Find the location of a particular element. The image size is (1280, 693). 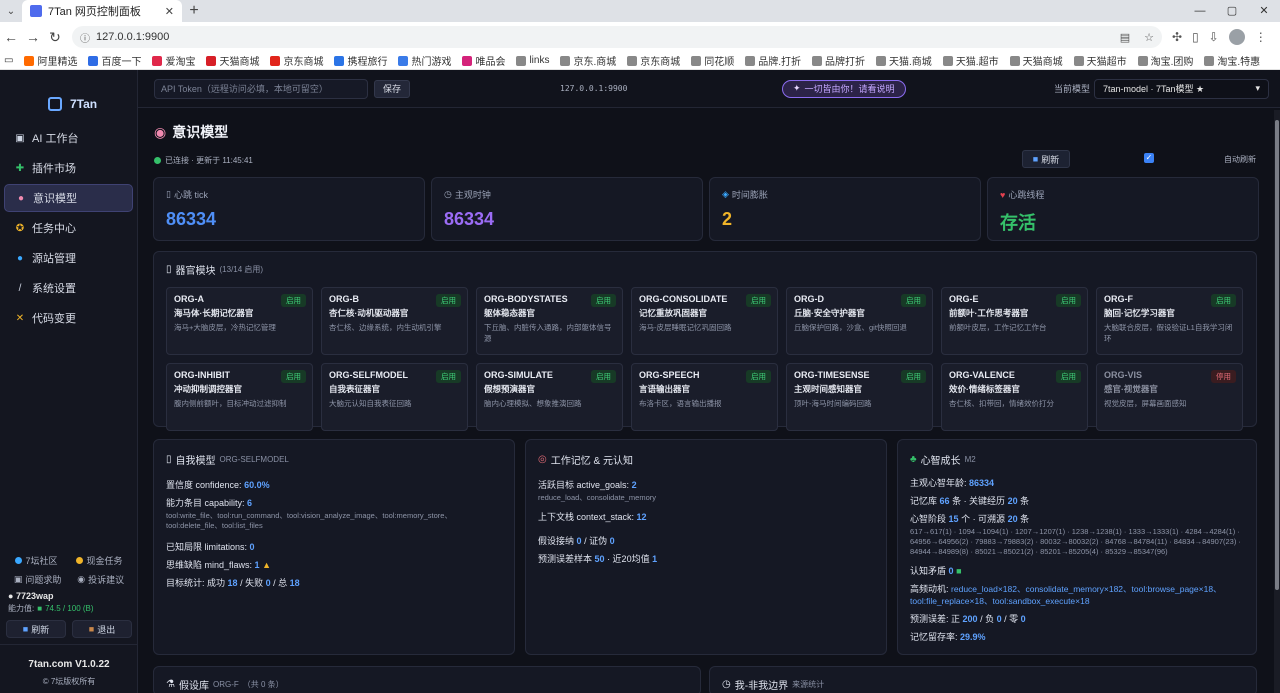

bookmark-item: 淘宝.特惠 is located at coordinates (1232, 60).